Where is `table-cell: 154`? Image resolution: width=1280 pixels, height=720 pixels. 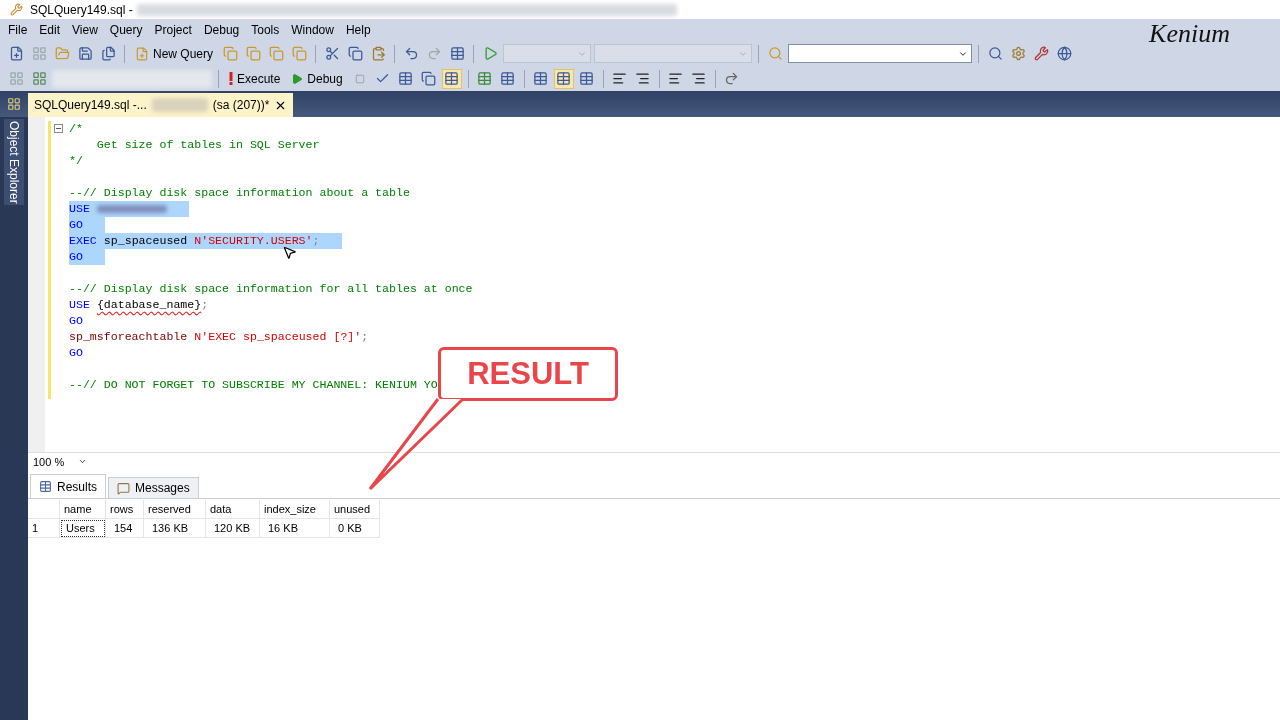 table-cell: 154 is located at coordinates (125, 528).